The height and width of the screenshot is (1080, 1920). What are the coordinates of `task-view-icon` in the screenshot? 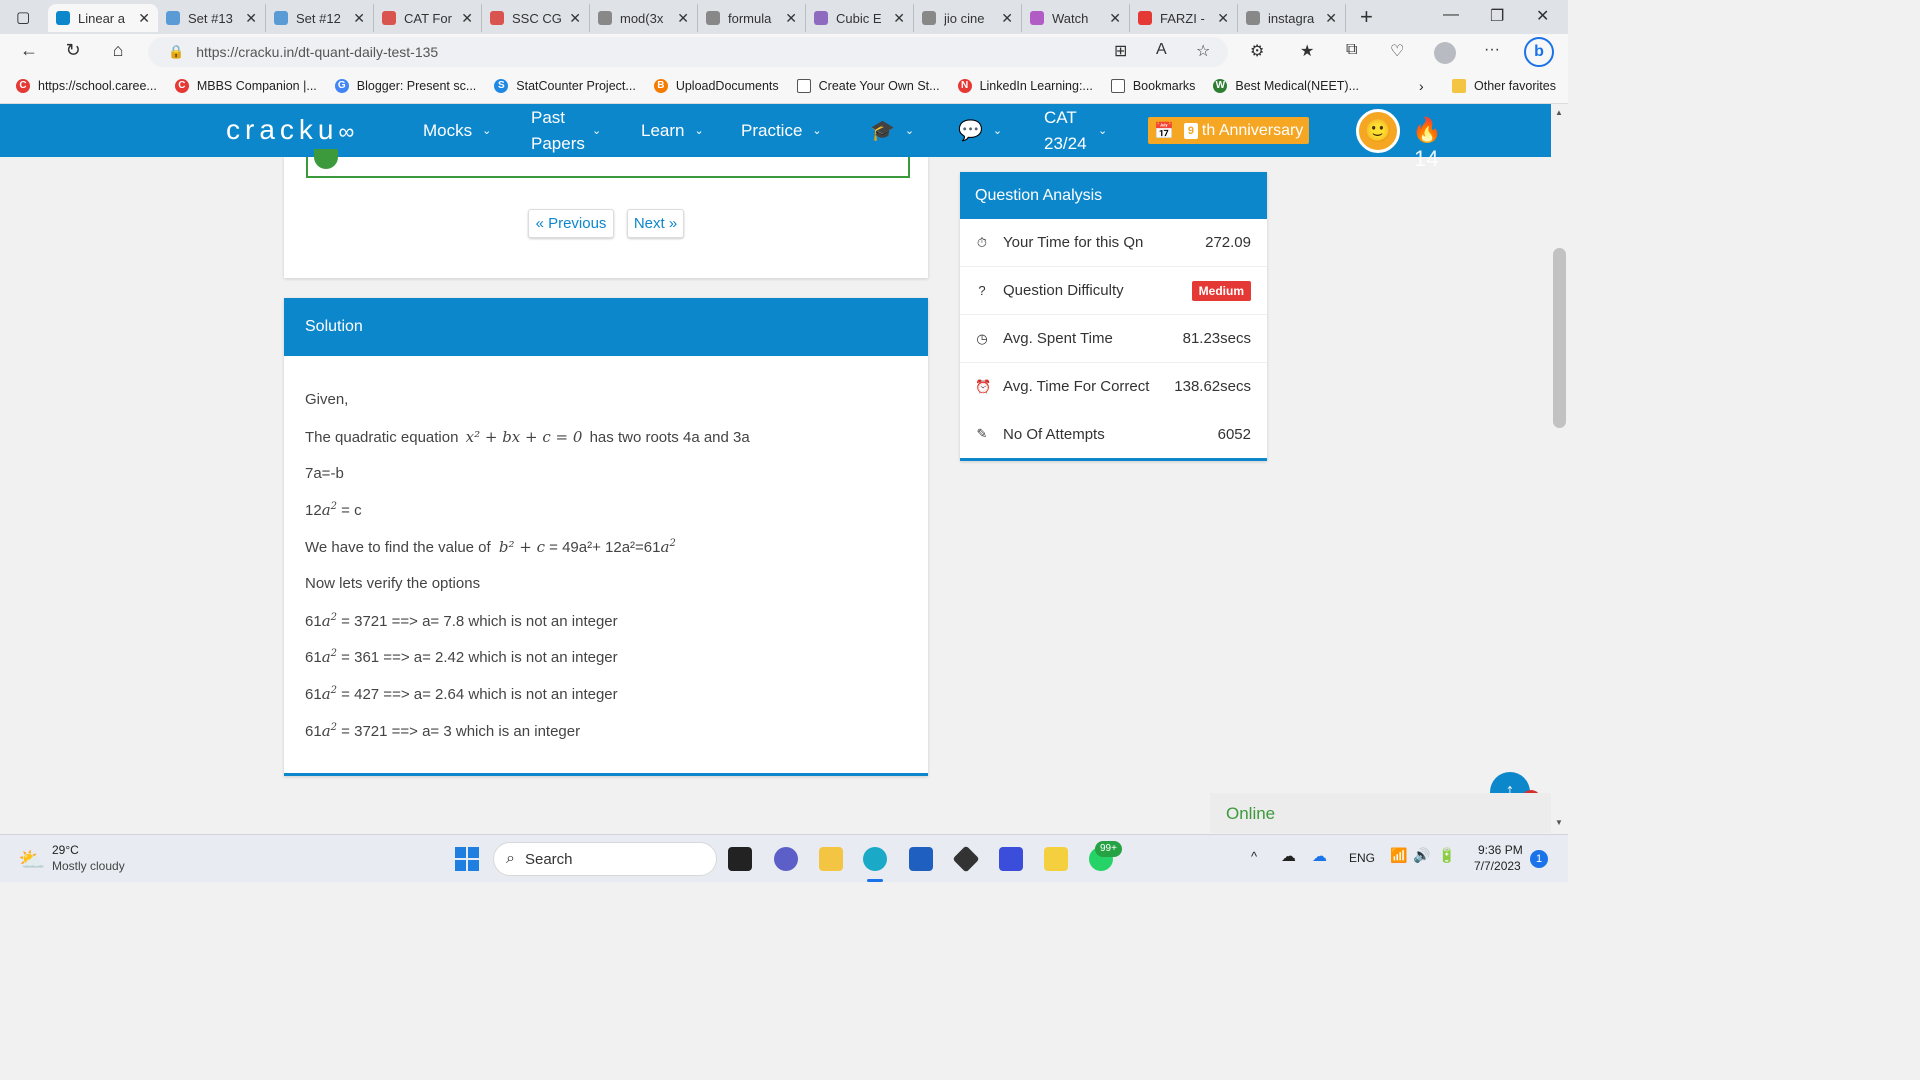 It's located at (740, 859).